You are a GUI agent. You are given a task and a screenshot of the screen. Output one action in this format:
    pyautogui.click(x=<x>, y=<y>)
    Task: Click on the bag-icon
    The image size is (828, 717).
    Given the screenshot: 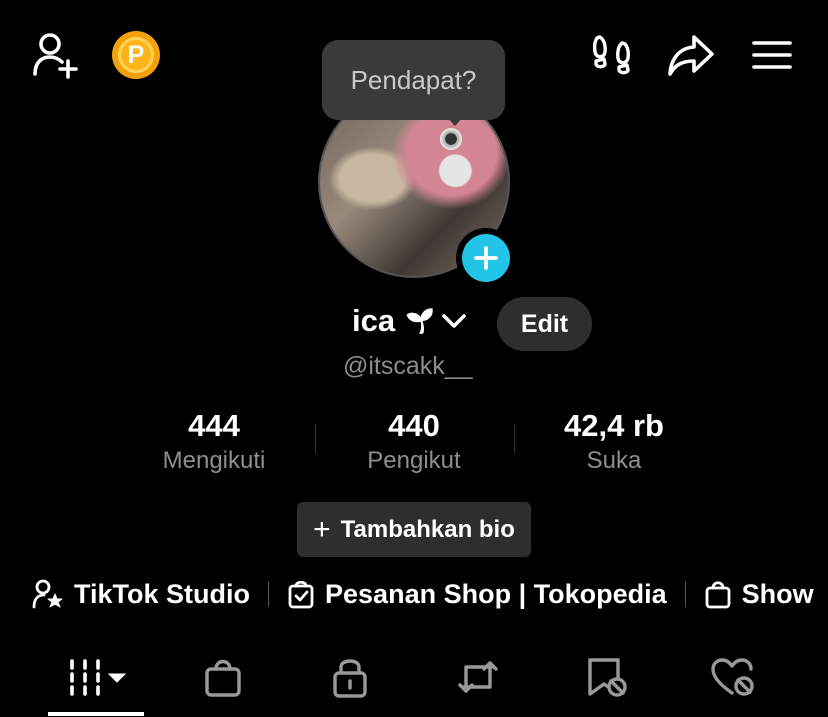 What is the action you would take?
    pyautogui.click(x=223, y=678)
    